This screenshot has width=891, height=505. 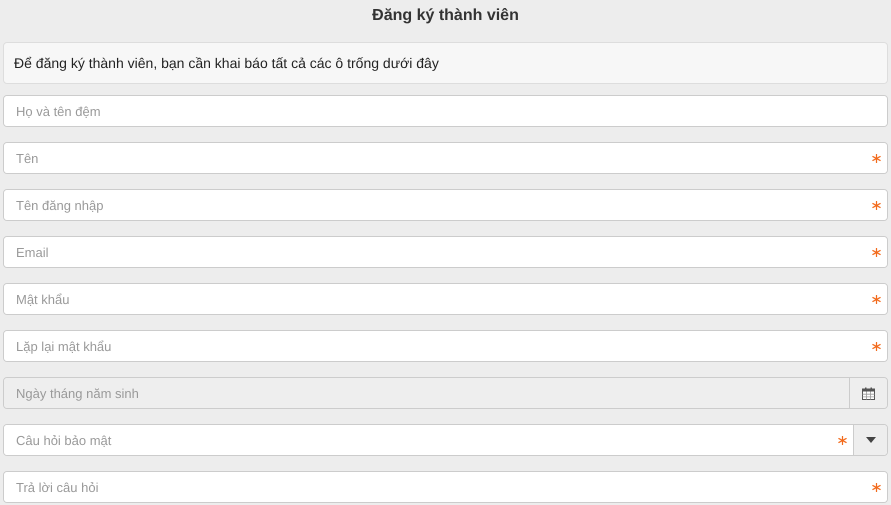 I want to click on notice-text: Để đăng ký thành viên, bạn cần khai báo tất cả các ô trống dưới đây, so click(x=226, y=63).